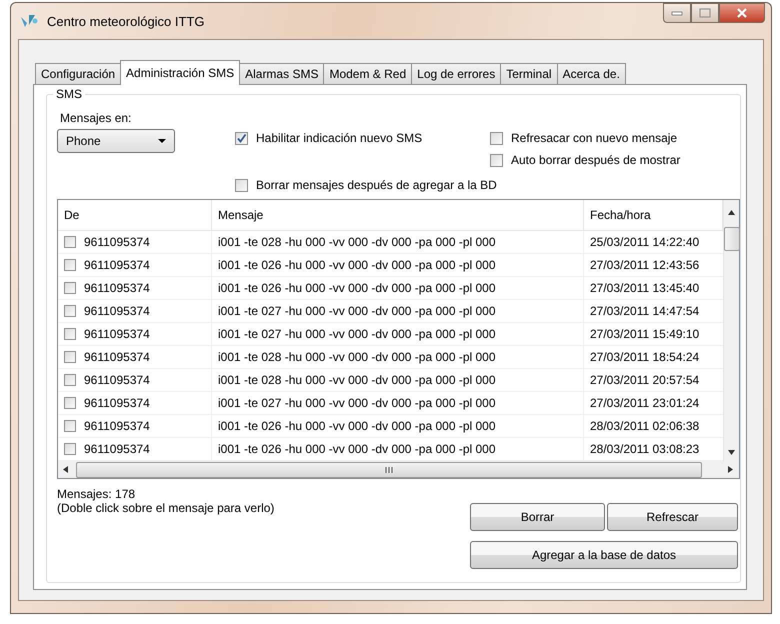 The image size is (780, 624). I want to click on tab: Alarmas SMS, so click(281, 73).